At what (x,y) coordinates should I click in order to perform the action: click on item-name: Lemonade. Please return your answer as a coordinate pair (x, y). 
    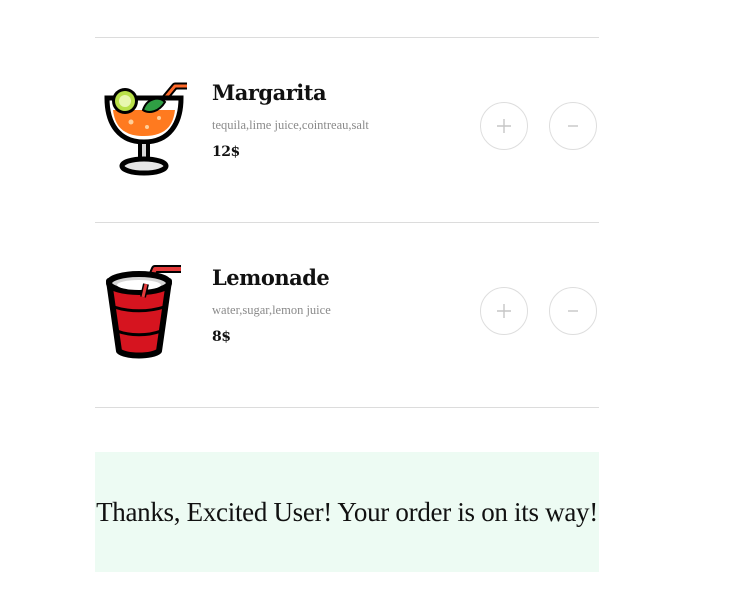
    Looking at the image, I should click on (271, 277).